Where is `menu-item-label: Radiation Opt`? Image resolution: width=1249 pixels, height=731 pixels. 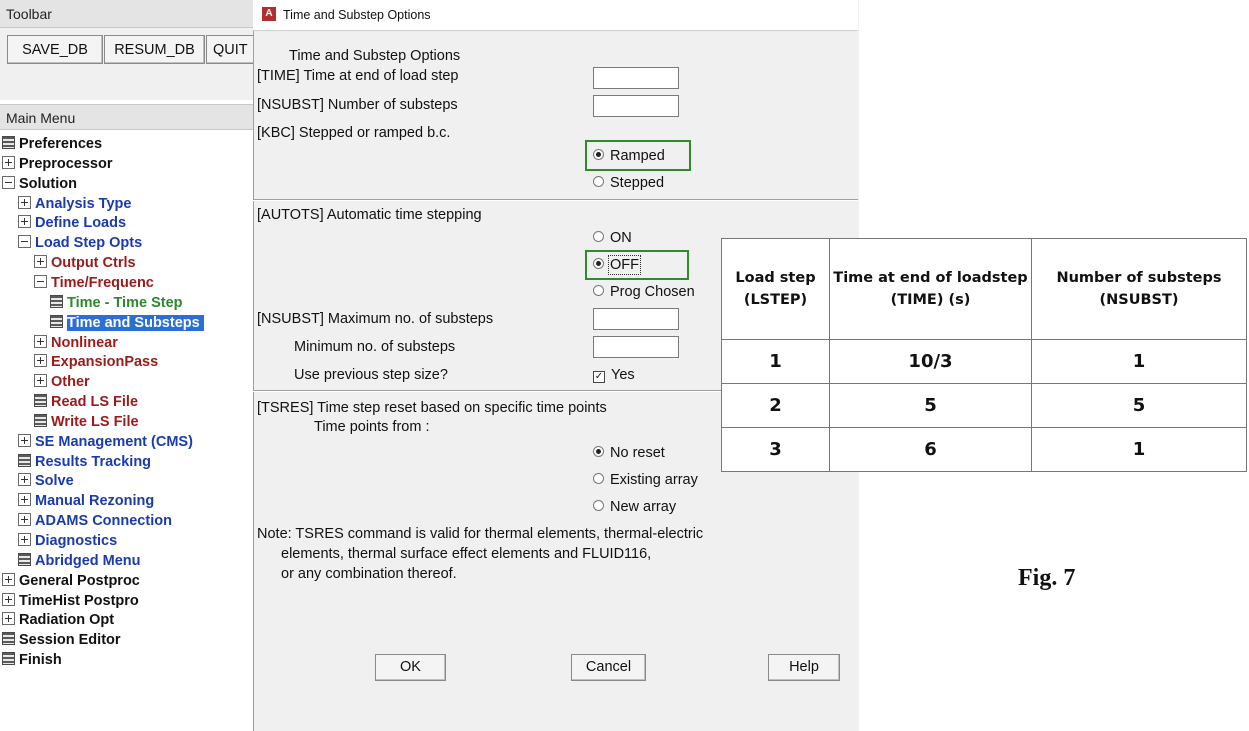 menu-item-label: Radiation Opt is located at coordinates (67, 620).